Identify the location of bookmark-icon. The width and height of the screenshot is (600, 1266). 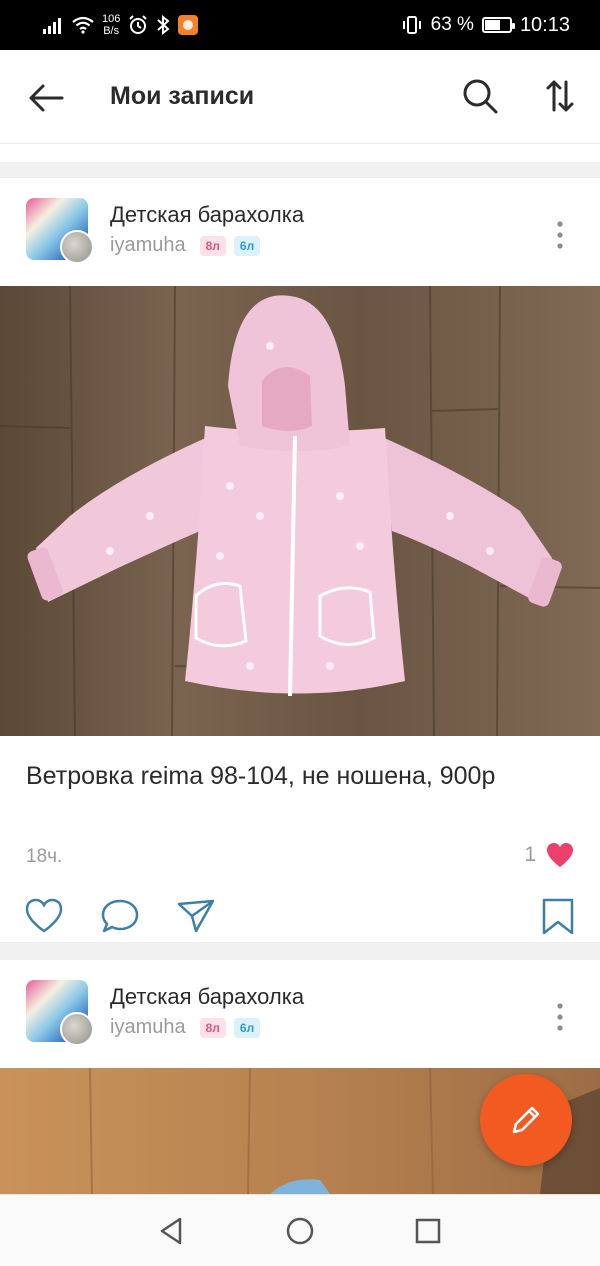
(558, 916).